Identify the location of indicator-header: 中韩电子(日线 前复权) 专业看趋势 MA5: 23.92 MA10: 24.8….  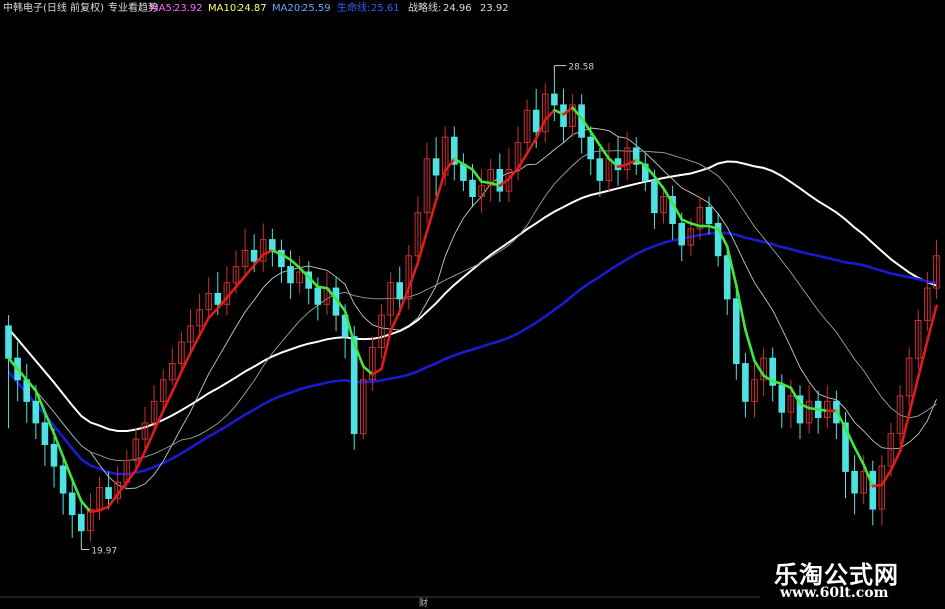
(256, 7).